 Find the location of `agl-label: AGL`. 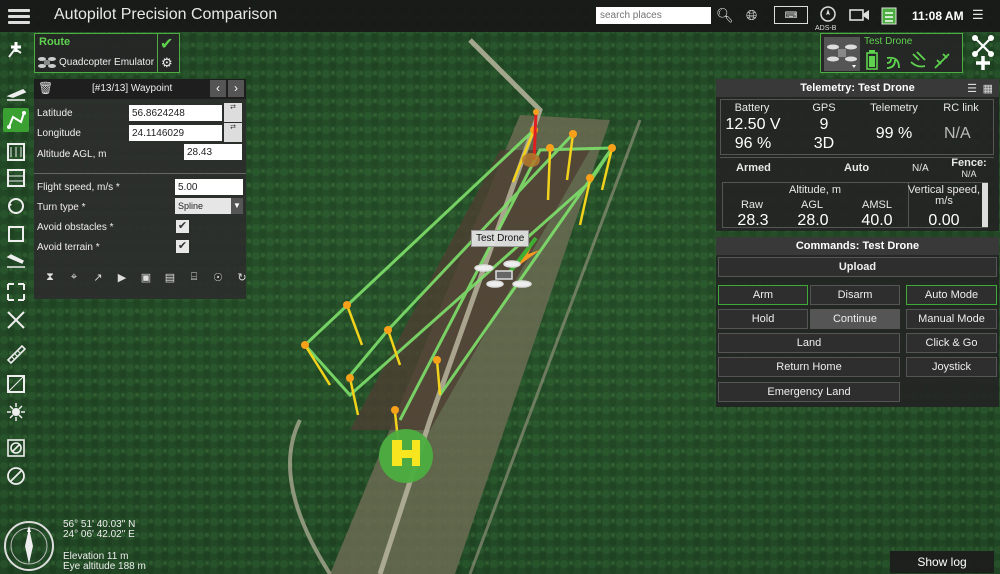

agl-label: AGL is located at coordinates (811, 205).